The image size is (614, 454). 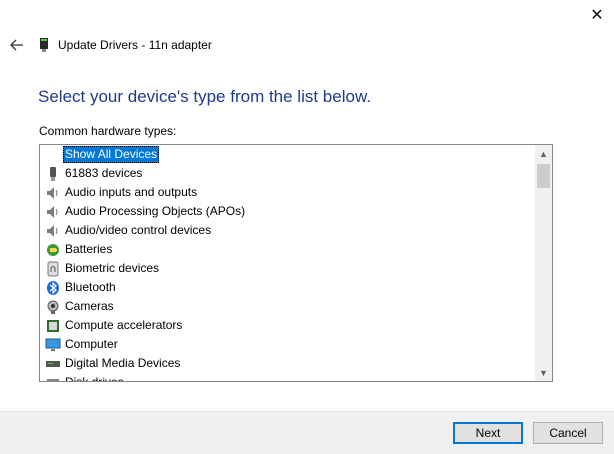 What do you see at coordinates (89, 249) in the screenshot?
I see `list-item-label: Batteries` at bounding box center [89, 249].